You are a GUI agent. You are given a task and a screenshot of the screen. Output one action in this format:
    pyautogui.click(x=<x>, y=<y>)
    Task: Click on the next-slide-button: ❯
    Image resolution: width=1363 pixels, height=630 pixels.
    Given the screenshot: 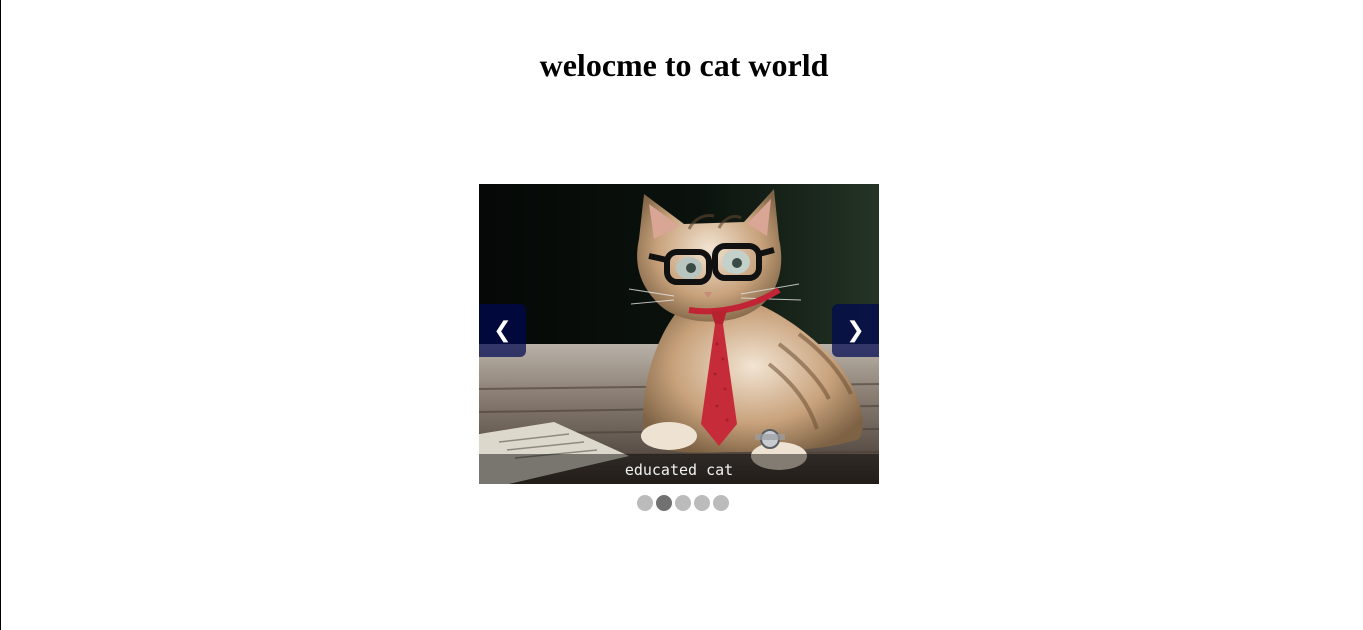 What is the action you would take?
    pyautogui.click(x=855, y=330)
    